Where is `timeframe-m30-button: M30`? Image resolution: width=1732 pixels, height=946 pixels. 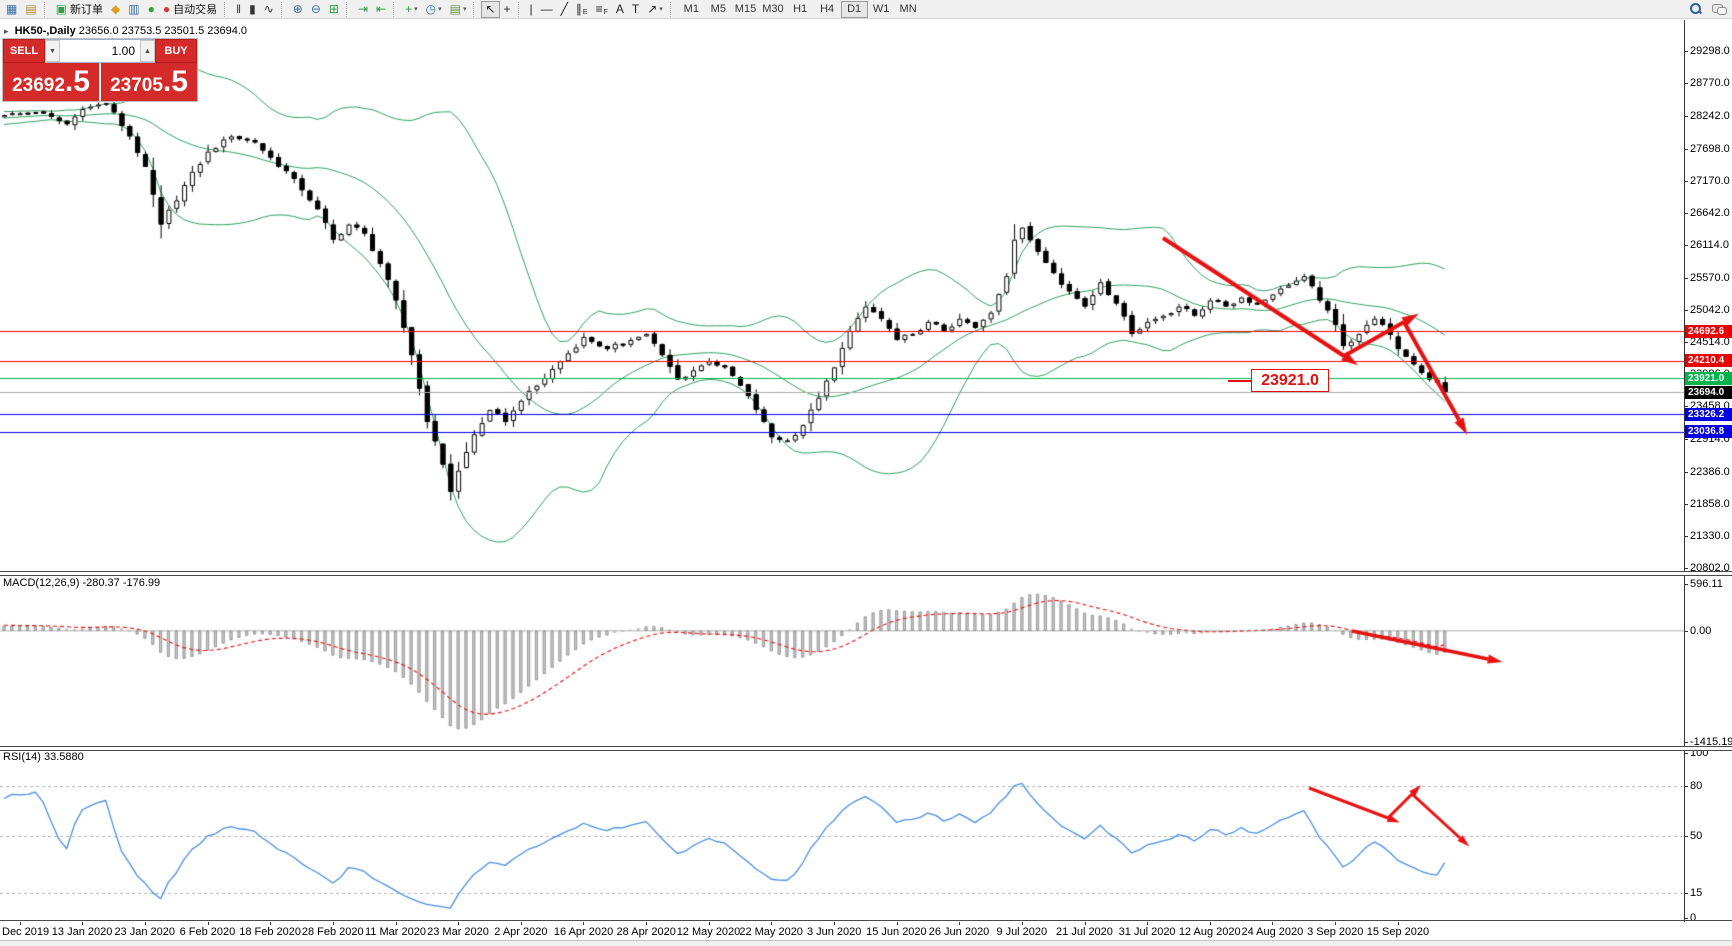
timeframe-m30-button: M30 is located at coordinates (772, 9).